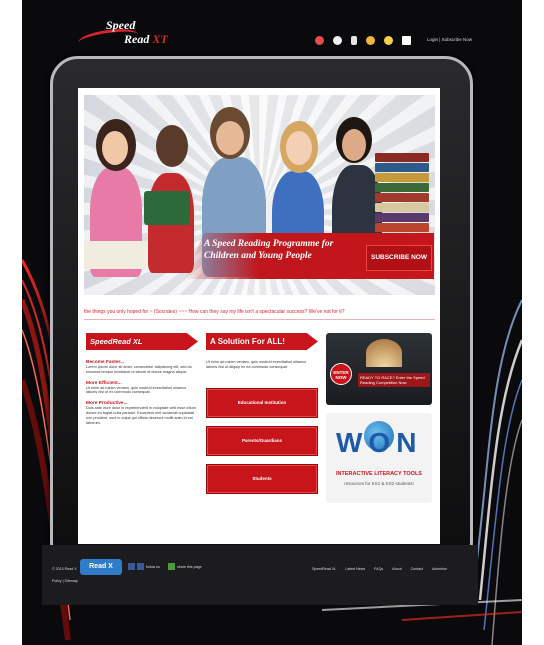  I want to click on footer-link-faqs: FAQs, so click(378, 569).